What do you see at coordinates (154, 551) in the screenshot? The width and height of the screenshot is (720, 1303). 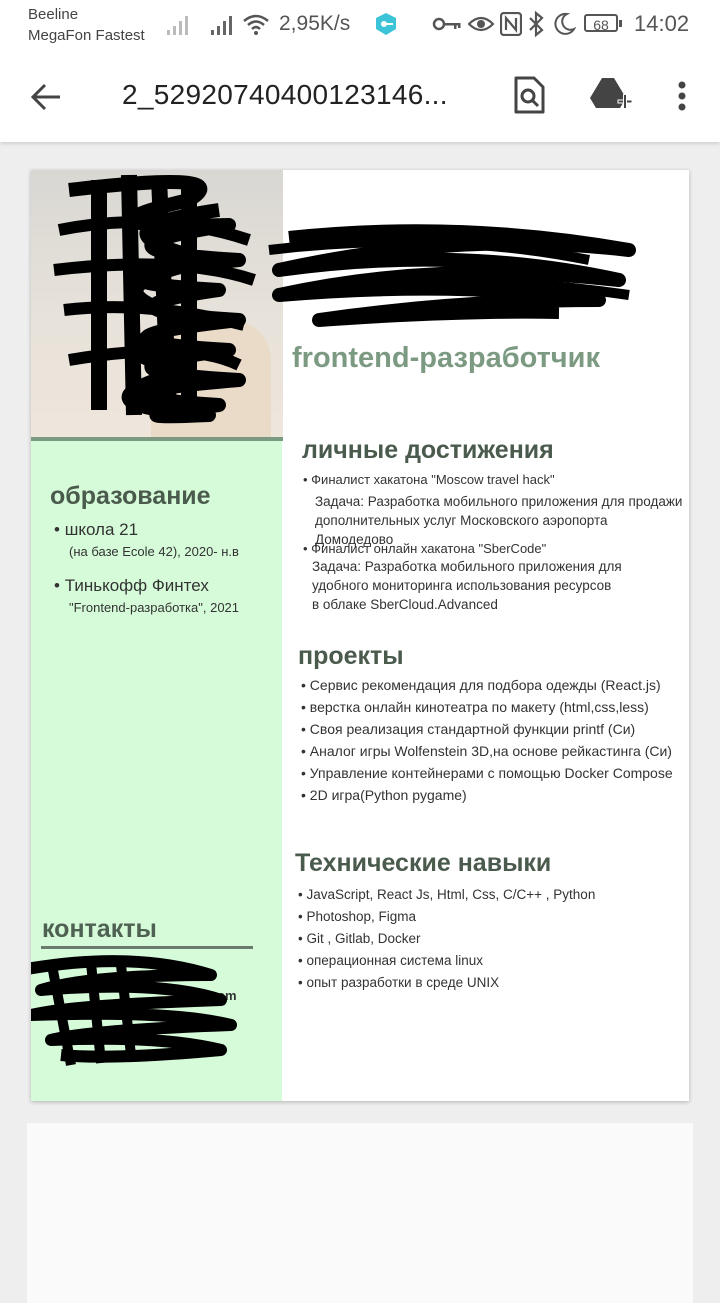 I see `education-item-1-detail: (на базе Ecole 42), 2020- н.в` at bounding box center [154, 551].